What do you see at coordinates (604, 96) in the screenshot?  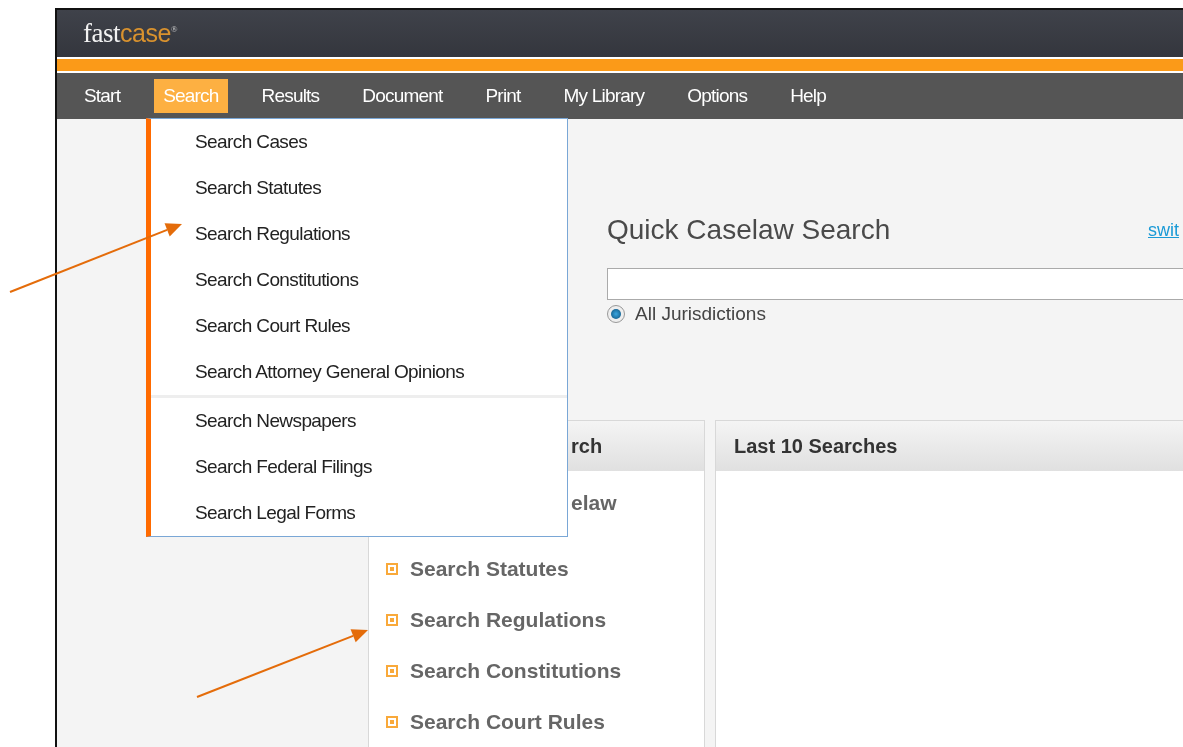 I see `nav-menu-item: My Library` at bounding box center [604, 96].